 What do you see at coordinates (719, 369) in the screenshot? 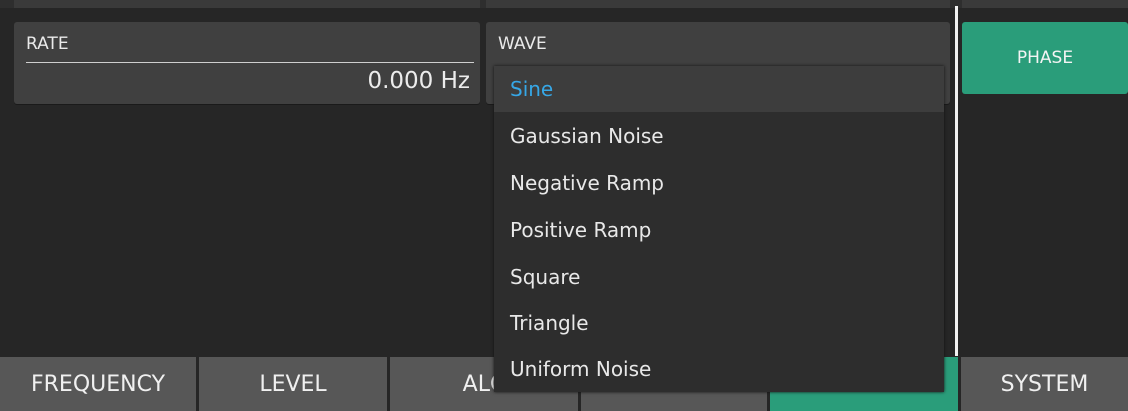
I see `wave-option-uniform-noise: Uniform Noise` at bounding box center [719, 369].